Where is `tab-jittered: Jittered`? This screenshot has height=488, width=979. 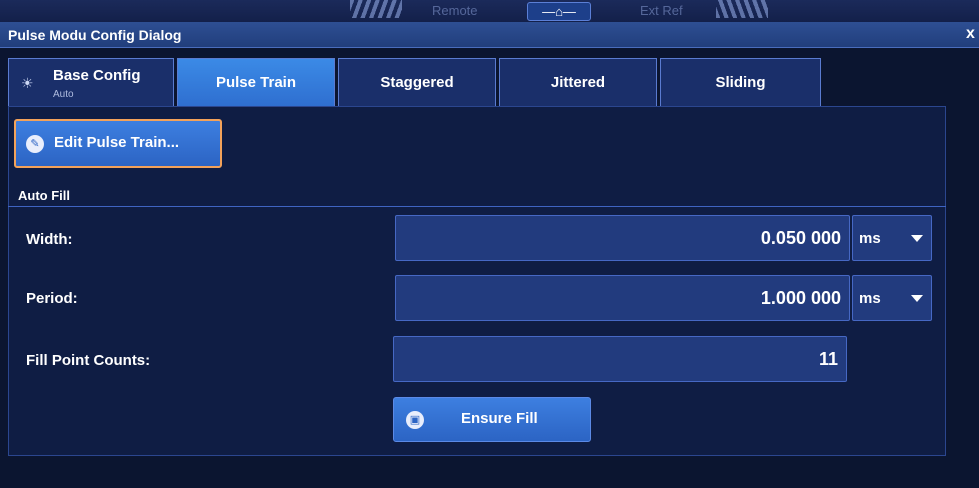 tab-jittered: Jittered is located at coordinates (578, 82).